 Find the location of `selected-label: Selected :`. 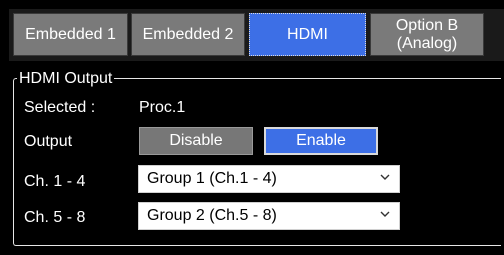

selected-label: Selected : is located at coordinates (60, 107).